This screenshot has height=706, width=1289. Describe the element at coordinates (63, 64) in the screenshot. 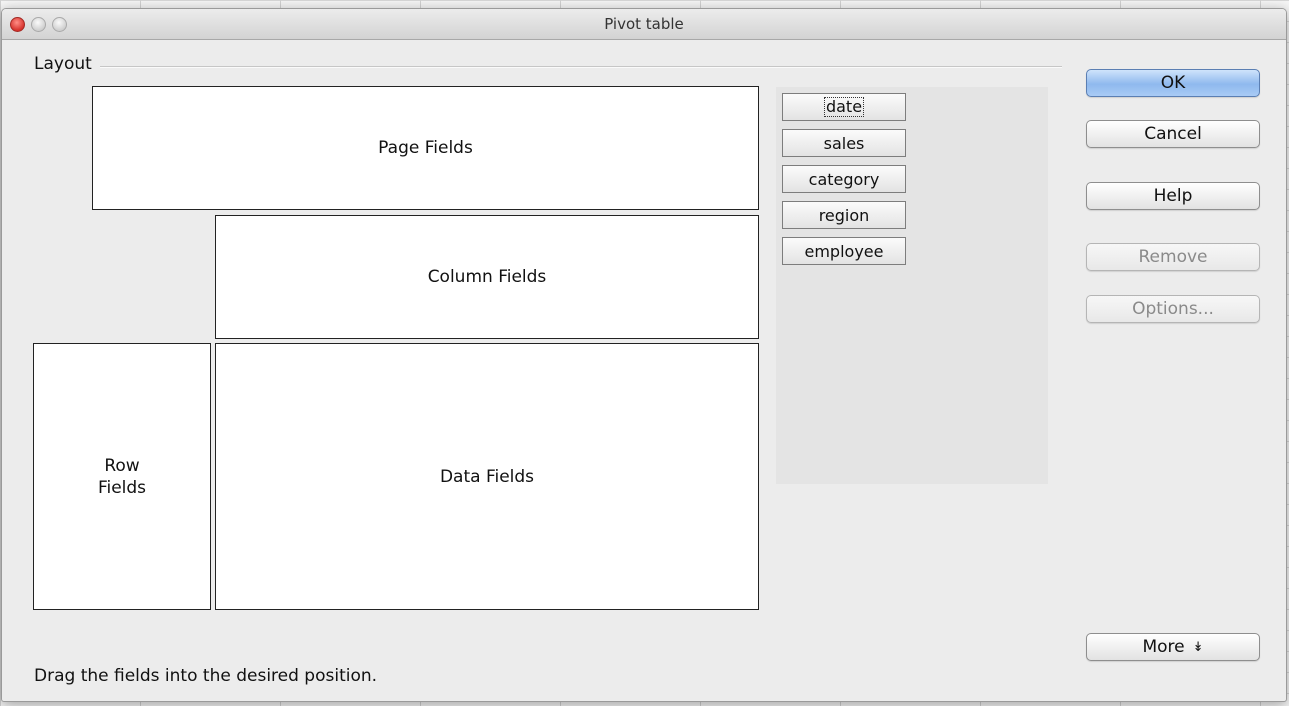

I see `layout-section-label: Layout` at that location.